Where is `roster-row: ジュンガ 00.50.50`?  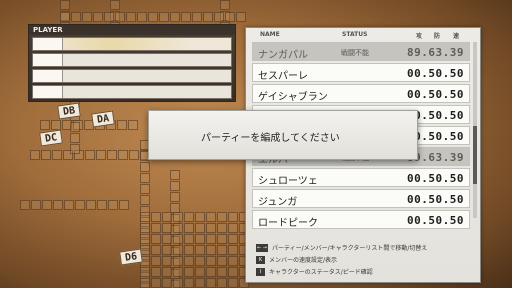 roster-row: ジュンガ 00.50.50 is located at coordinates (361, 198).